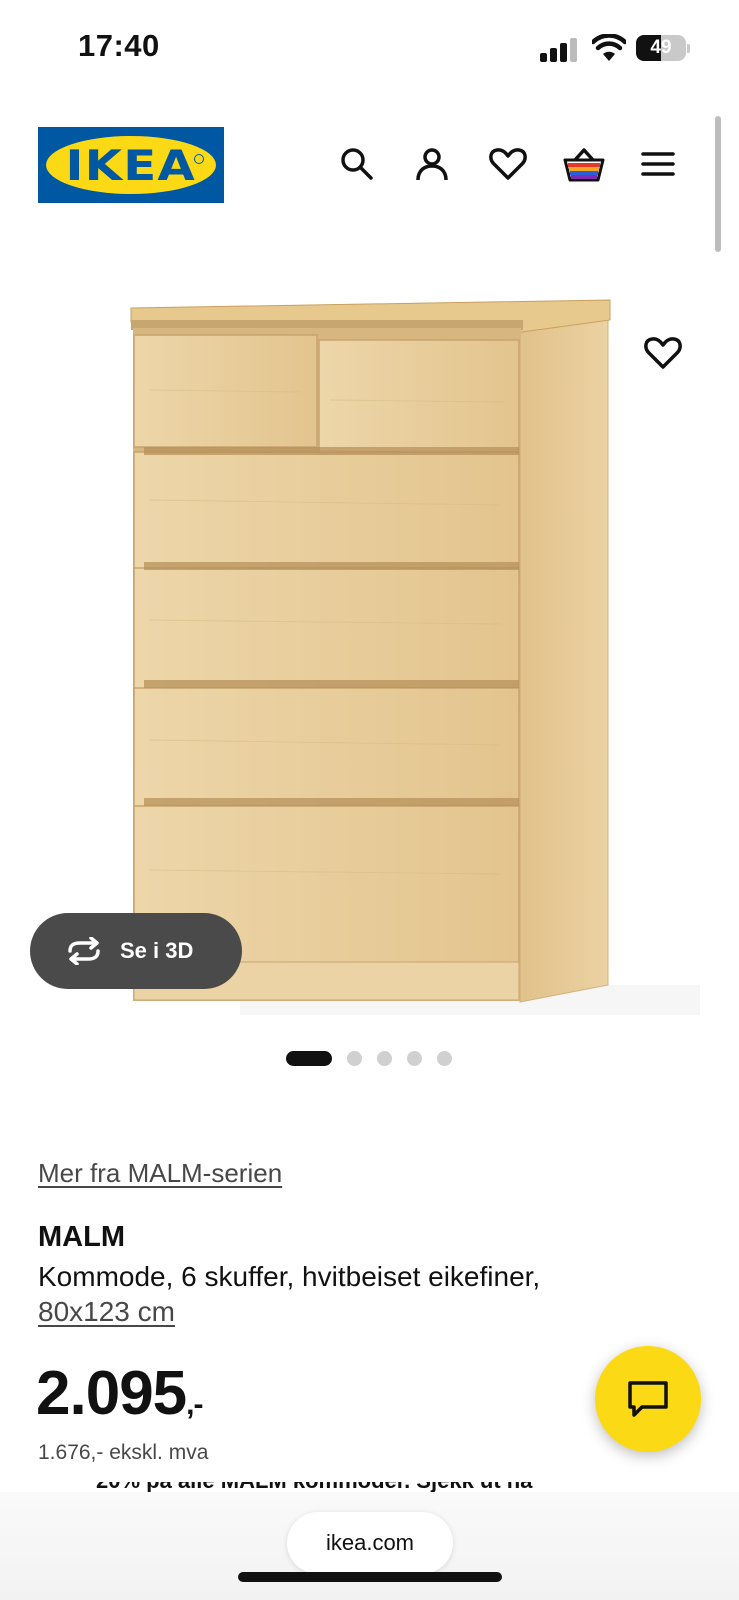 This screenshot has height=1600, width=739. I want to click on ikea-logo: IKEA, so click(131, 165).